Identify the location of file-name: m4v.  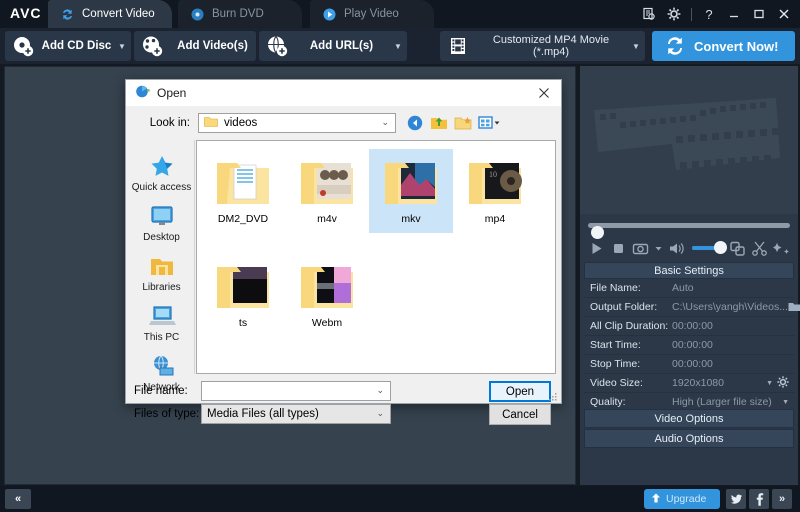
(327, 219).